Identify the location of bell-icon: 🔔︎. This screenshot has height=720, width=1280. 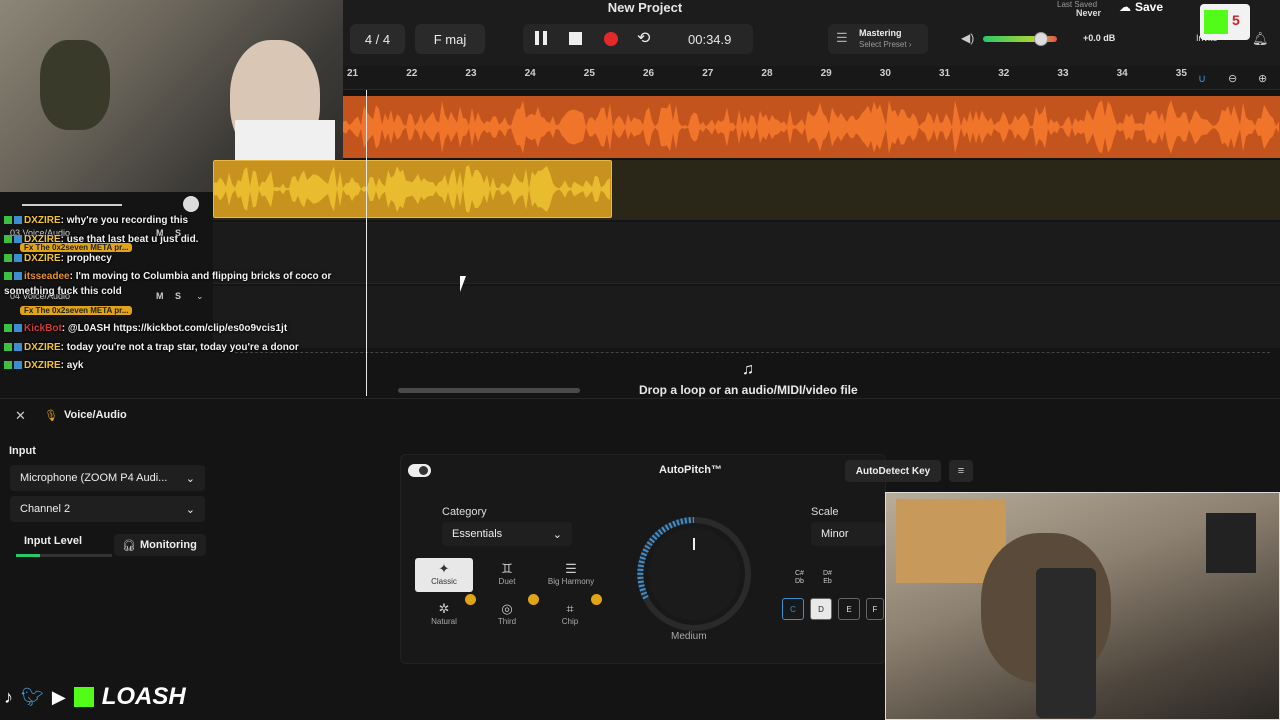
(1260, 39).